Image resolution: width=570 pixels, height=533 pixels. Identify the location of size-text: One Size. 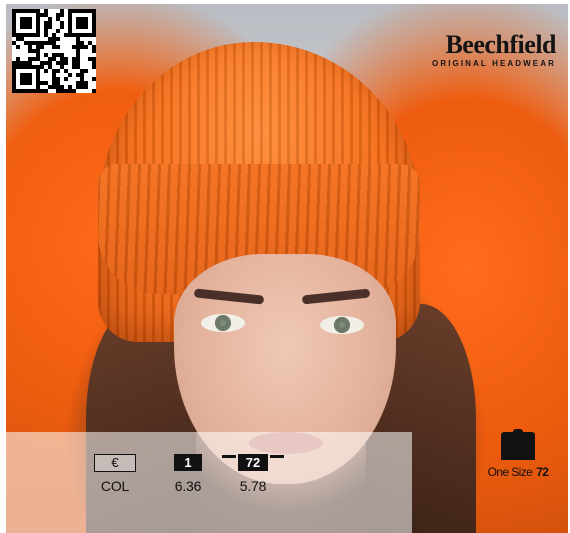
(510, 472).